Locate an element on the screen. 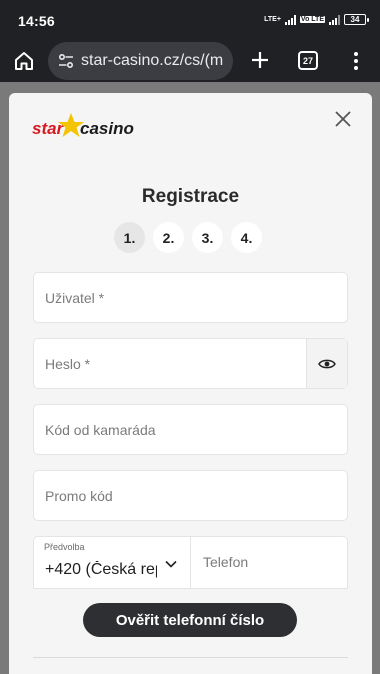  browser-toolbar: star-casino.cz/cs/(m 27 is located at coordinates (190, 61).